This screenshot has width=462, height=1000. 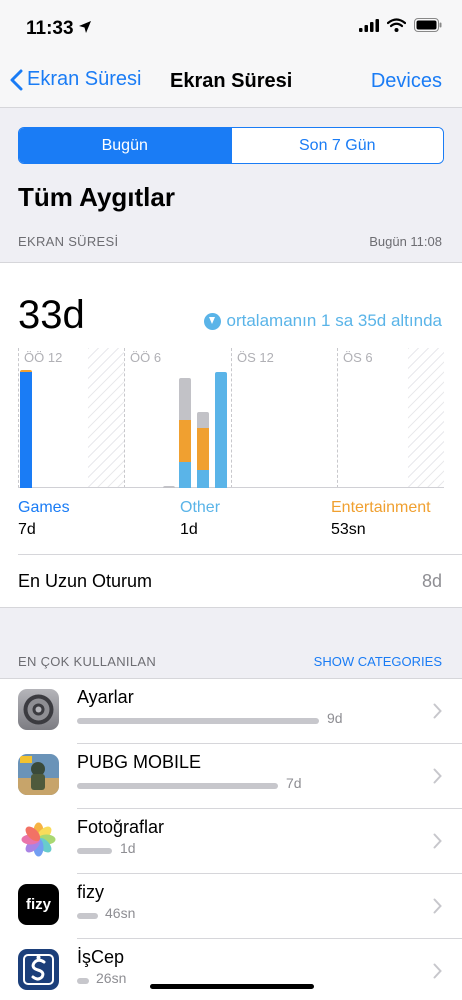 I want to click on chevron-left-icon, so click(x=16, y=79).